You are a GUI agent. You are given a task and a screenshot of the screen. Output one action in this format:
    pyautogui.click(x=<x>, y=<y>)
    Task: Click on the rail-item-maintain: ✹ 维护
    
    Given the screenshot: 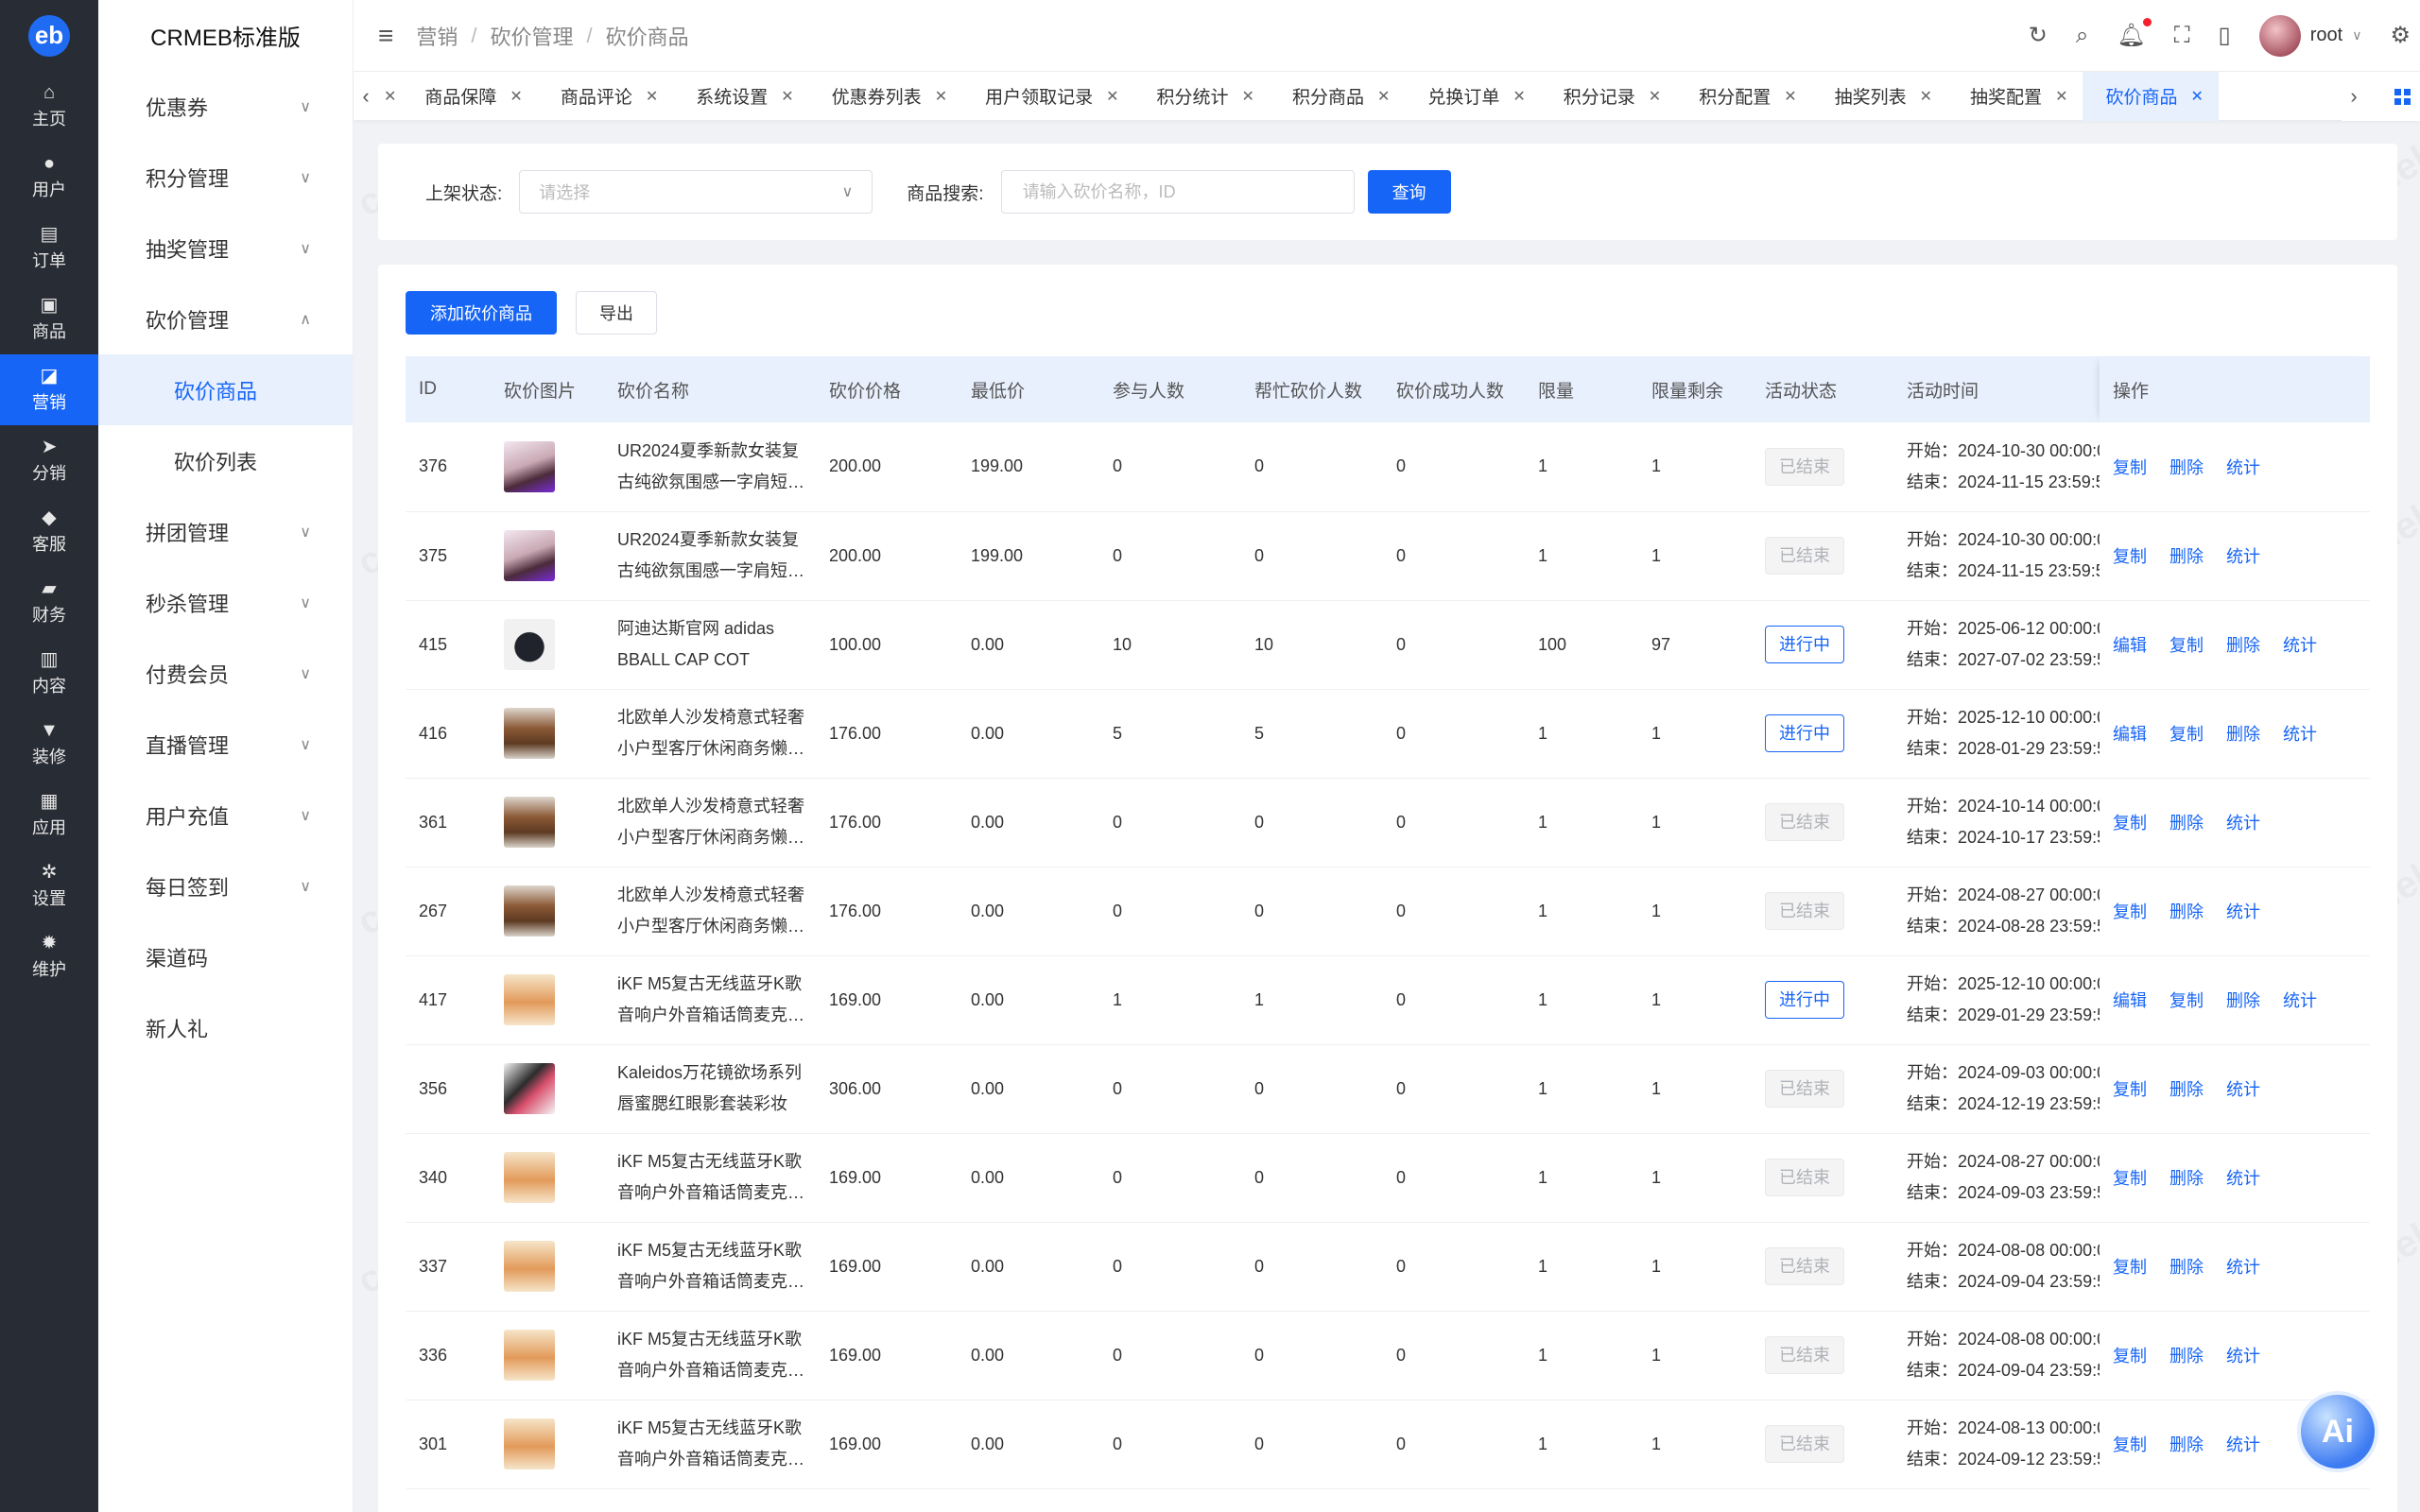 What is the action you would take?
    pyautogui.click(x=49, y=956)
    